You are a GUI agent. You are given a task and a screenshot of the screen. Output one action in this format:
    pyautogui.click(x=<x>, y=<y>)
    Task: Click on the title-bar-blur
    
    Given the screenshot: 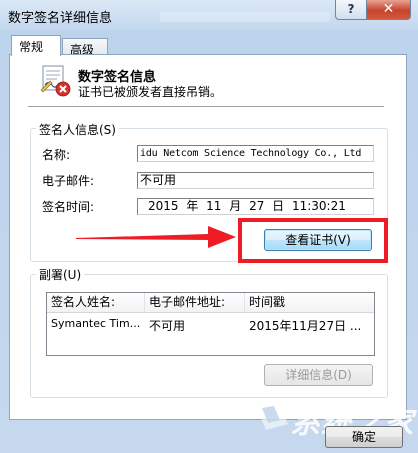 What is the action you would take?
    pyautogui.click(x=245, y=17)
    